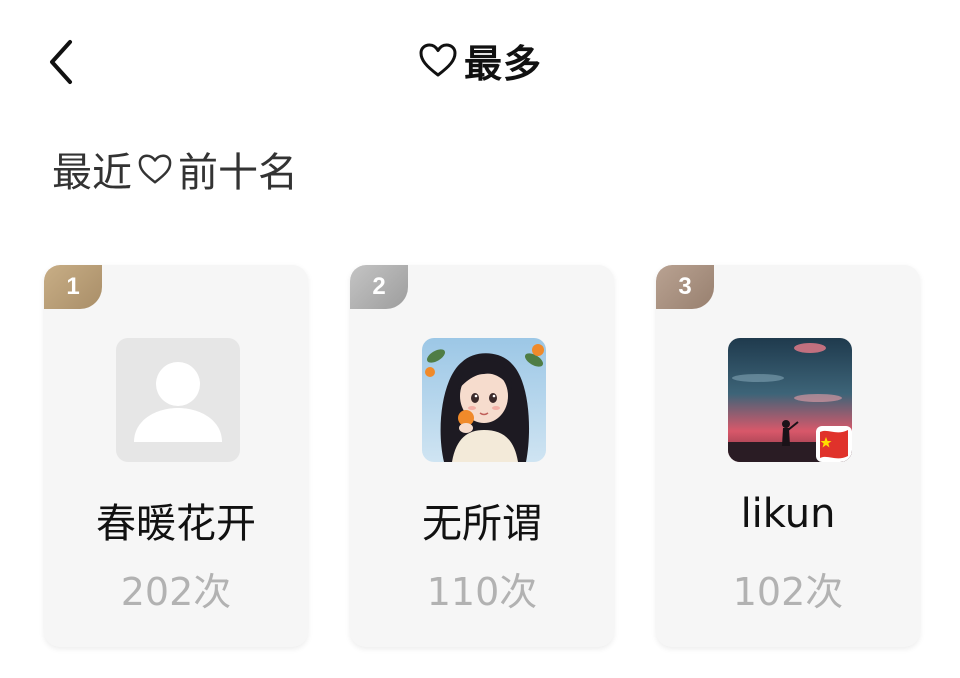 This screenshot has width=960, height=678. I want to click on page-title-text: 最多, so click(502, 63).